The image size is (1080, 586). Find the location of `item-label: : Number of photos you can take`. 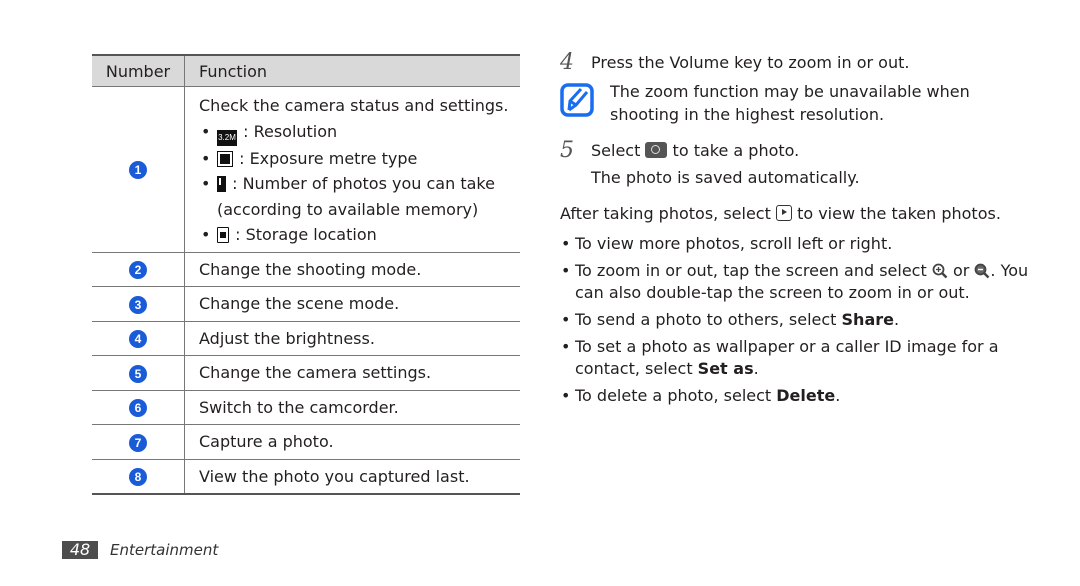

item-label: : Number of photos you can take is located at coordinates (363, 183).